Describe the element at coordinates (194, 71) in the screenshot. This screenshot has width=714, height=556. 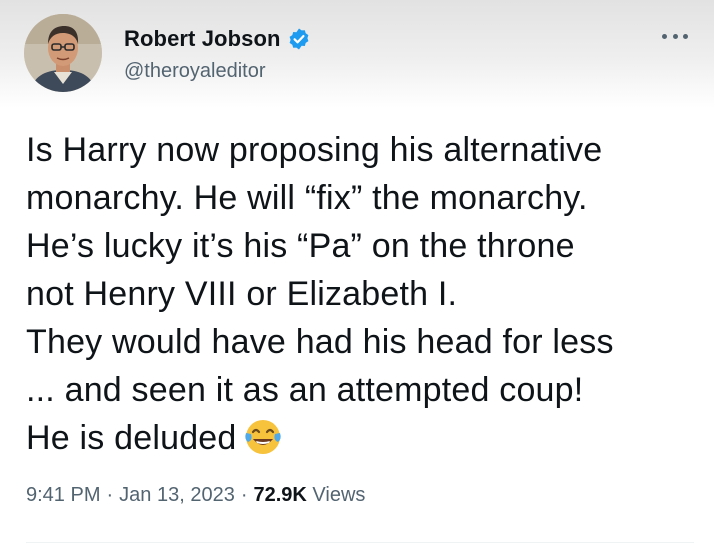
I see `author-handle: @theroyaleditor` at that location.